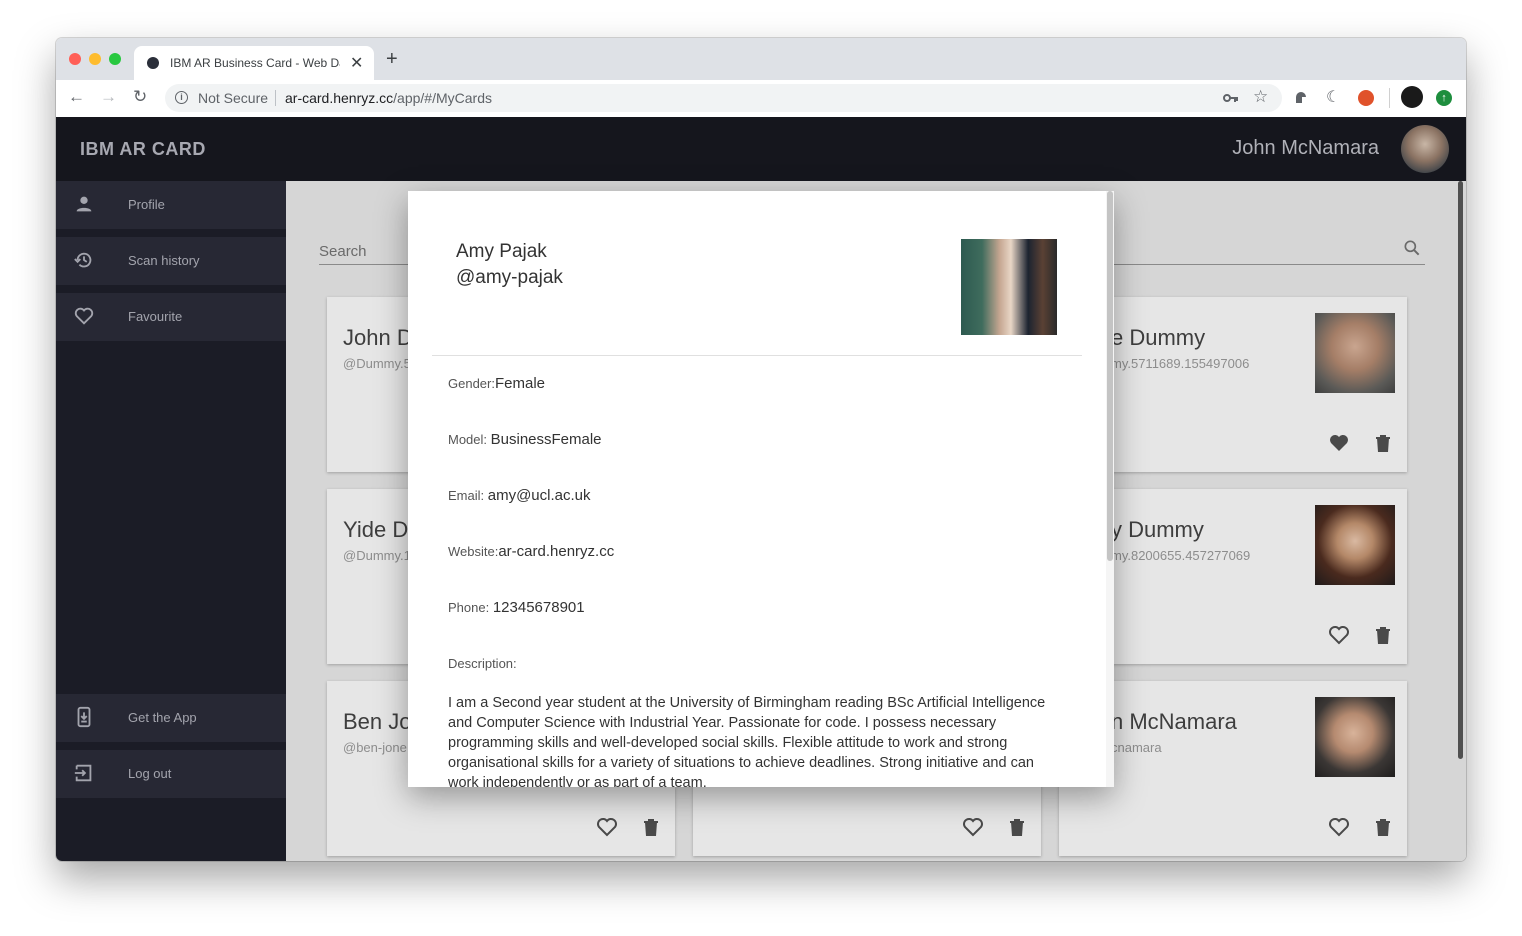 The width and height of the screenshot is (1522, 936). I want to click on website-field: Website:ar-card.henryz.cc, so click(531, 551).